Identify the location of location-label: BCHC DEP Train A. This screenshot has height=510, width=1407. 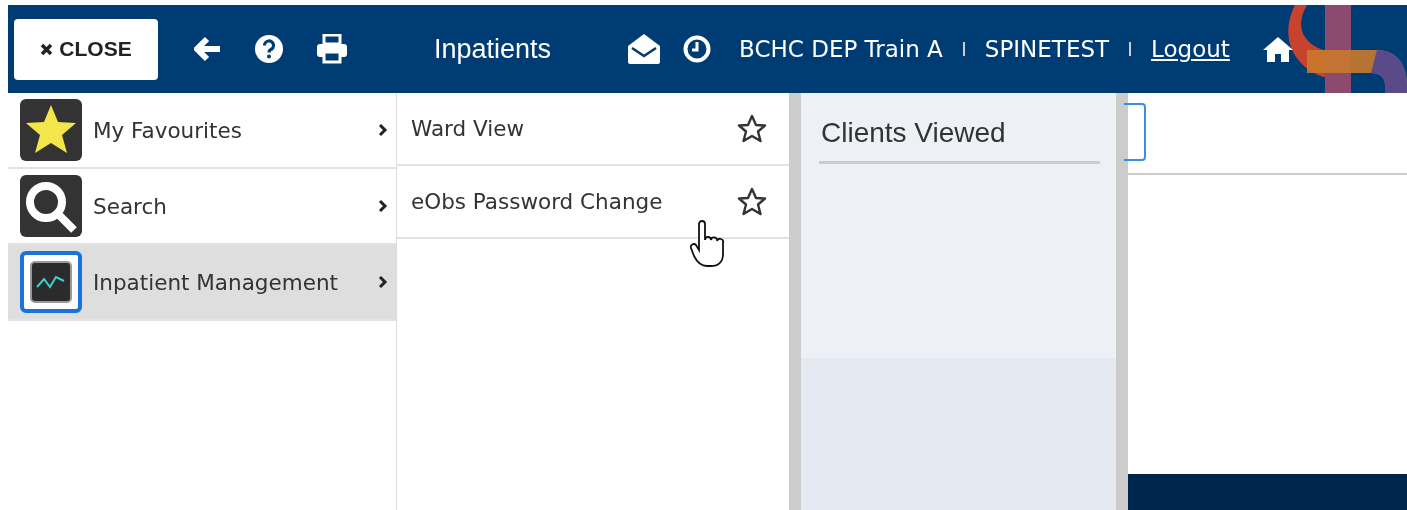
(841, 49).